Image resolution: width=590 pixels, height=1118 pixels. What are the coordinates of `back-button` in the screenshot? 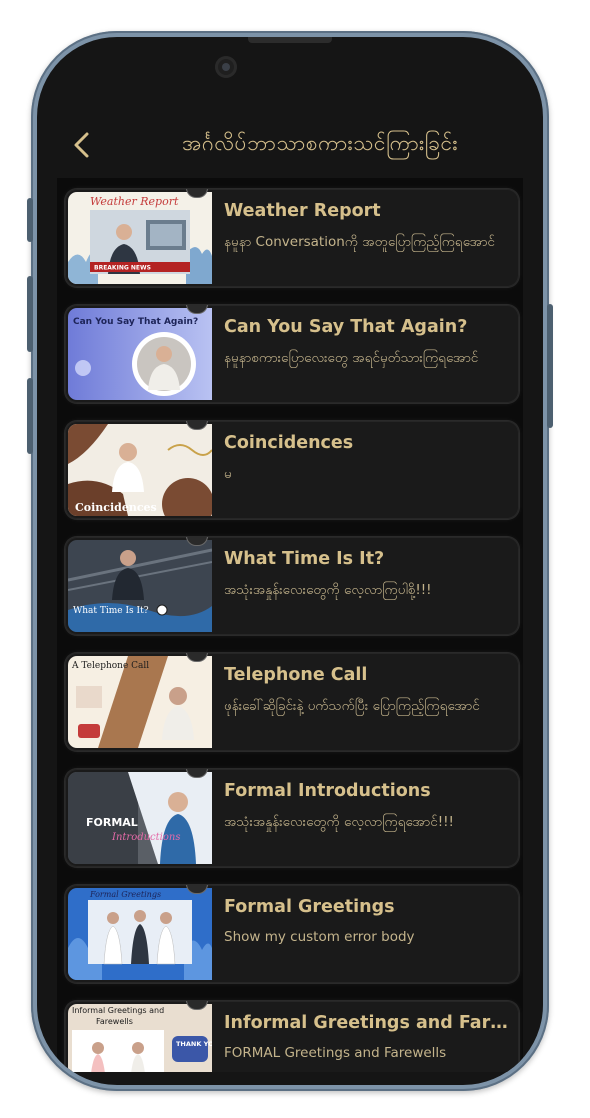 It's located at (82, 145).